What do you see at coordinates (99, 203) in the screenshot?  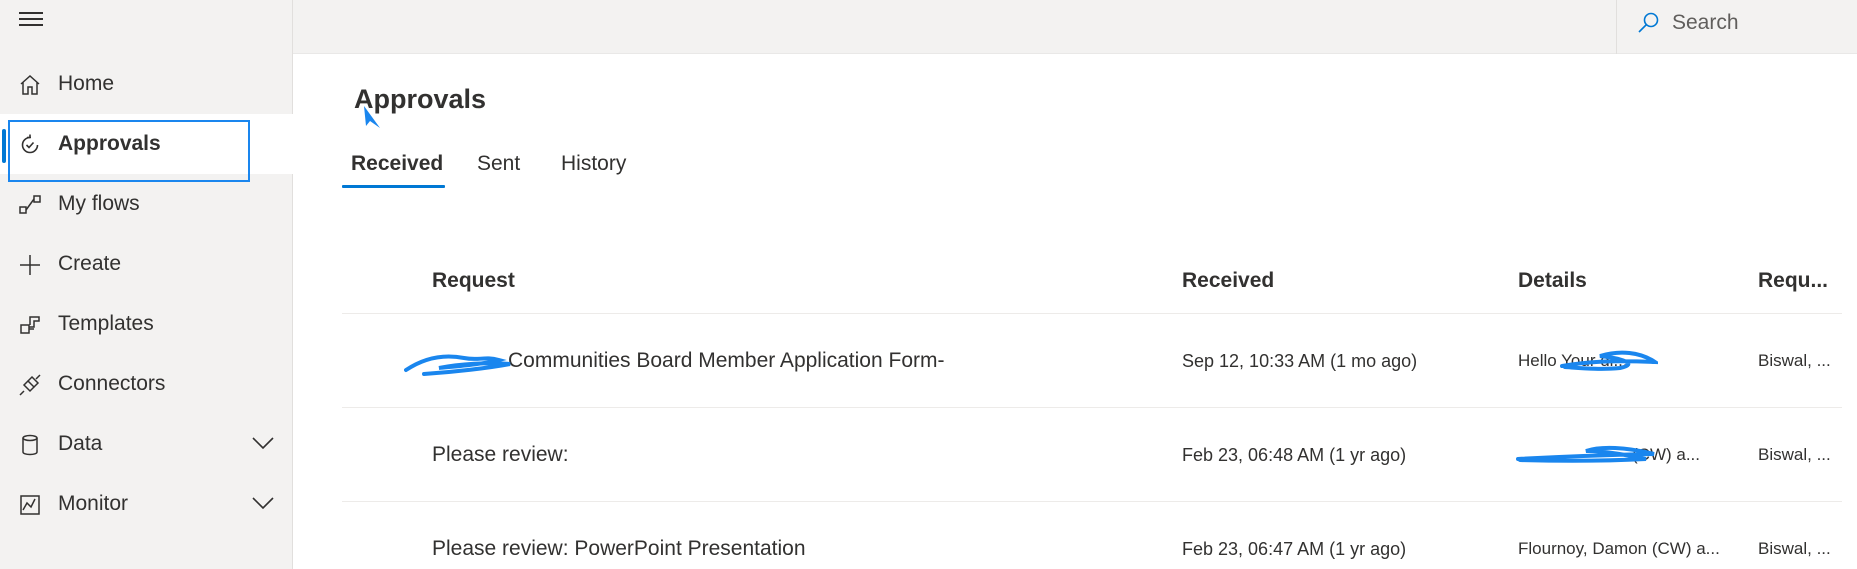 I see `nav-label: My flows` at bounding box center [99, 203].